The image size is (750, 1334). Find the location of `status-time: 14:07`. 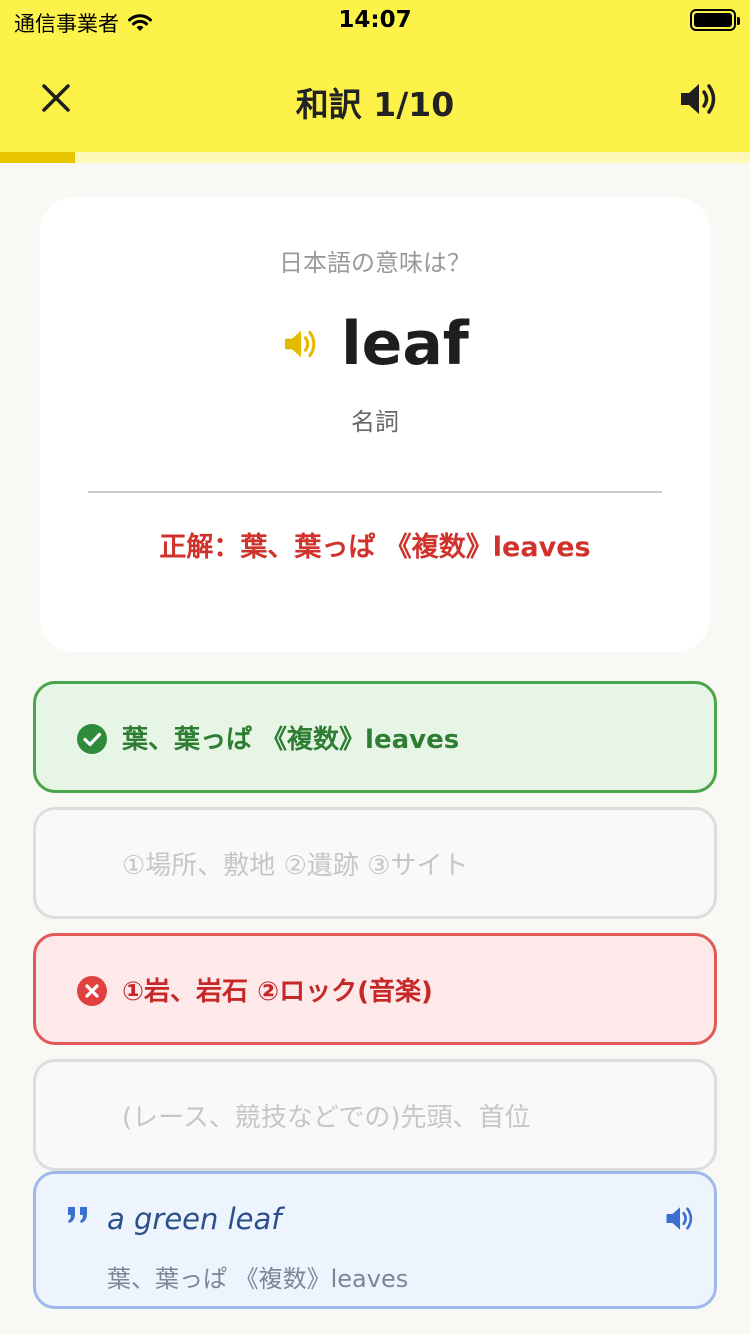

status-time: 14:07 is located at coordinates (375, 20).